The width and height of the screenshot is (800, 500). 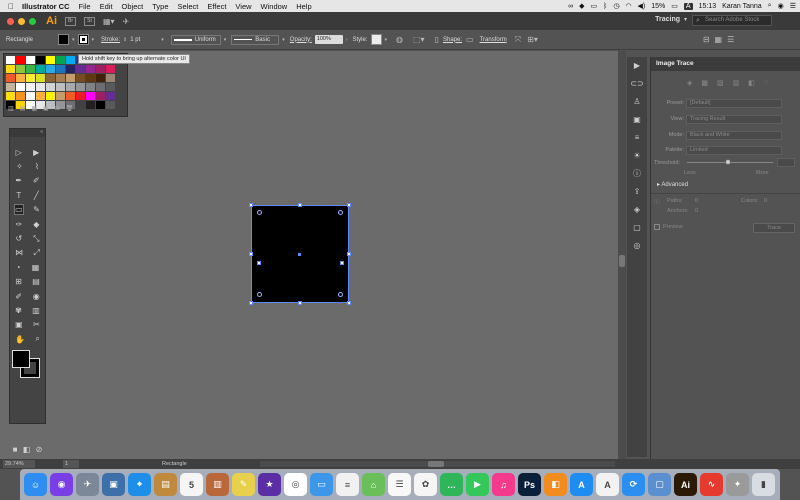 I want to click on preset-select: [Default], so click(x=734, y=103).